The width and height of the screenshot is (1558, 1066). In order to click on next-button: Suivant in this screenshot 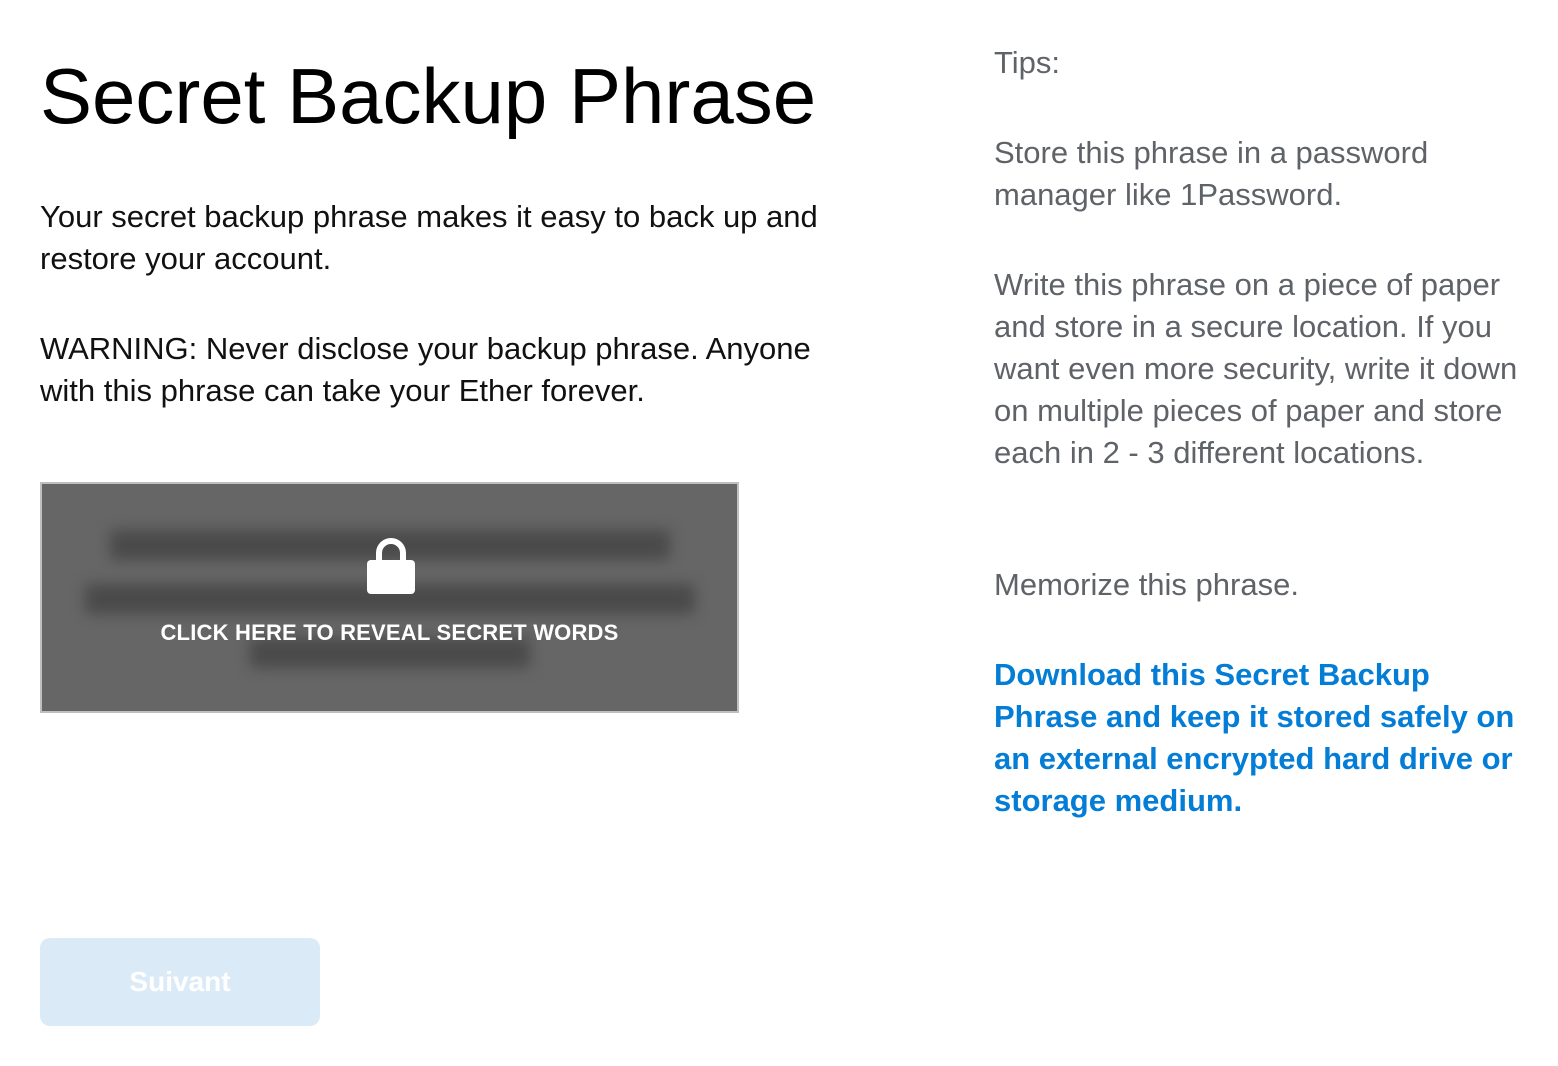, I will do `click(180, 982)`.